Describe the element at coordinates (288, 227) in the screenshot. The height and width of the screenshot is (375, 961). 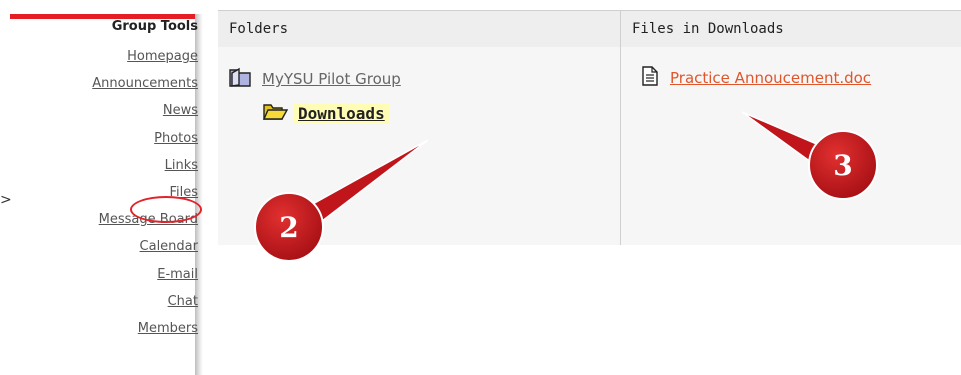
I see `callout-2-number: 2` at that location.